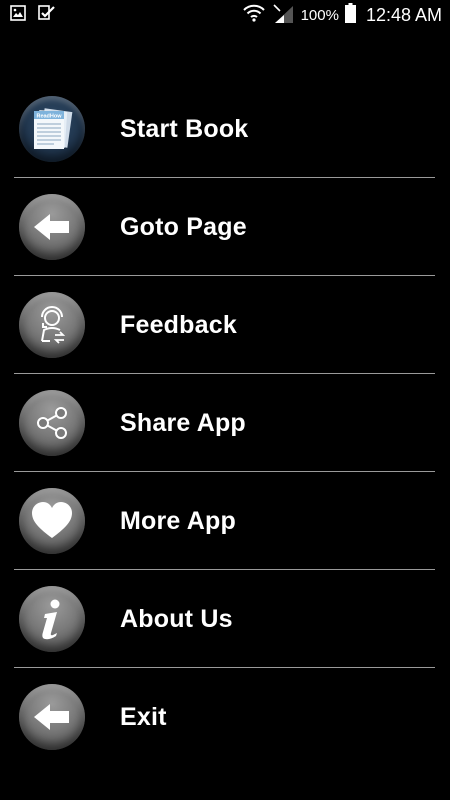 The image size is (450, 800). What do you see at coordinates (47, 15) in the screenshot?
I see `task-check-notification-icon` at bounding box center [47, 15].